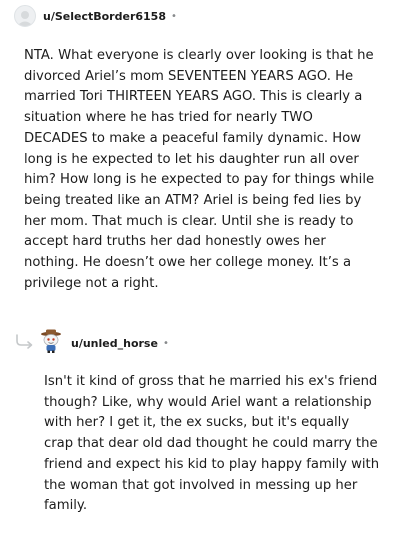  Describe the element at coordinates (114, 343) in the screenshot. I see `reply-username: u/unled_horse` at that location.